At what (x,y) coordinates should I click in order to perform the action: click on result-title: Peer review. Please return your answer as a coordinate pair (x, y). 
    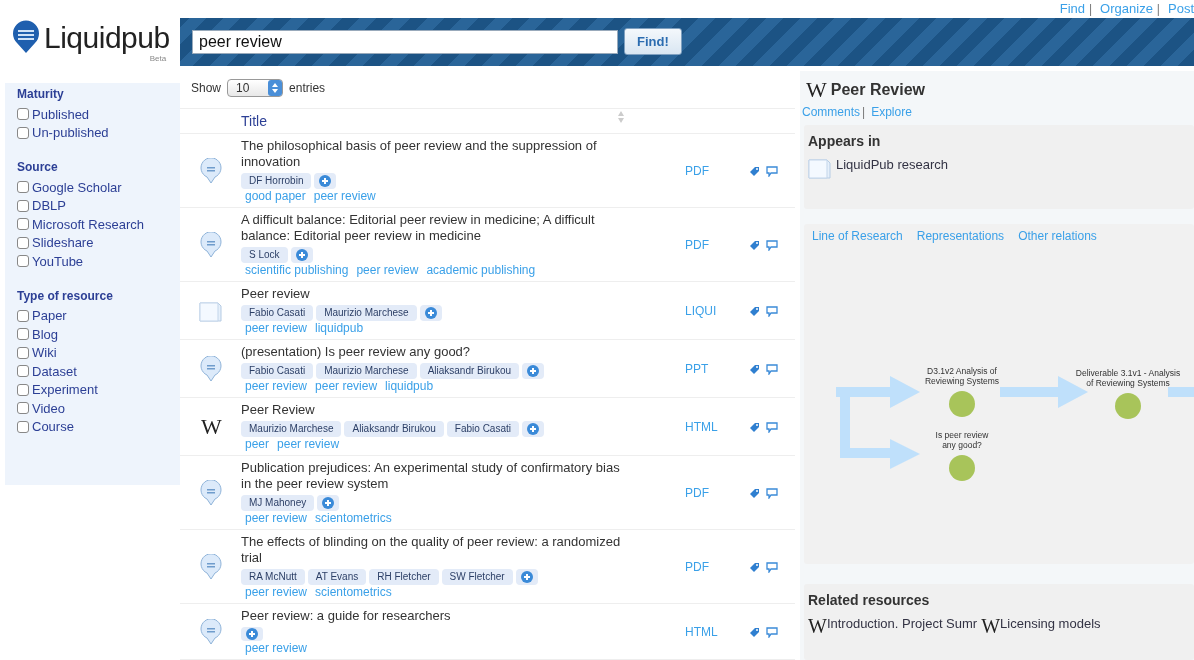
    Looking at the image, I should click on (275, 294).